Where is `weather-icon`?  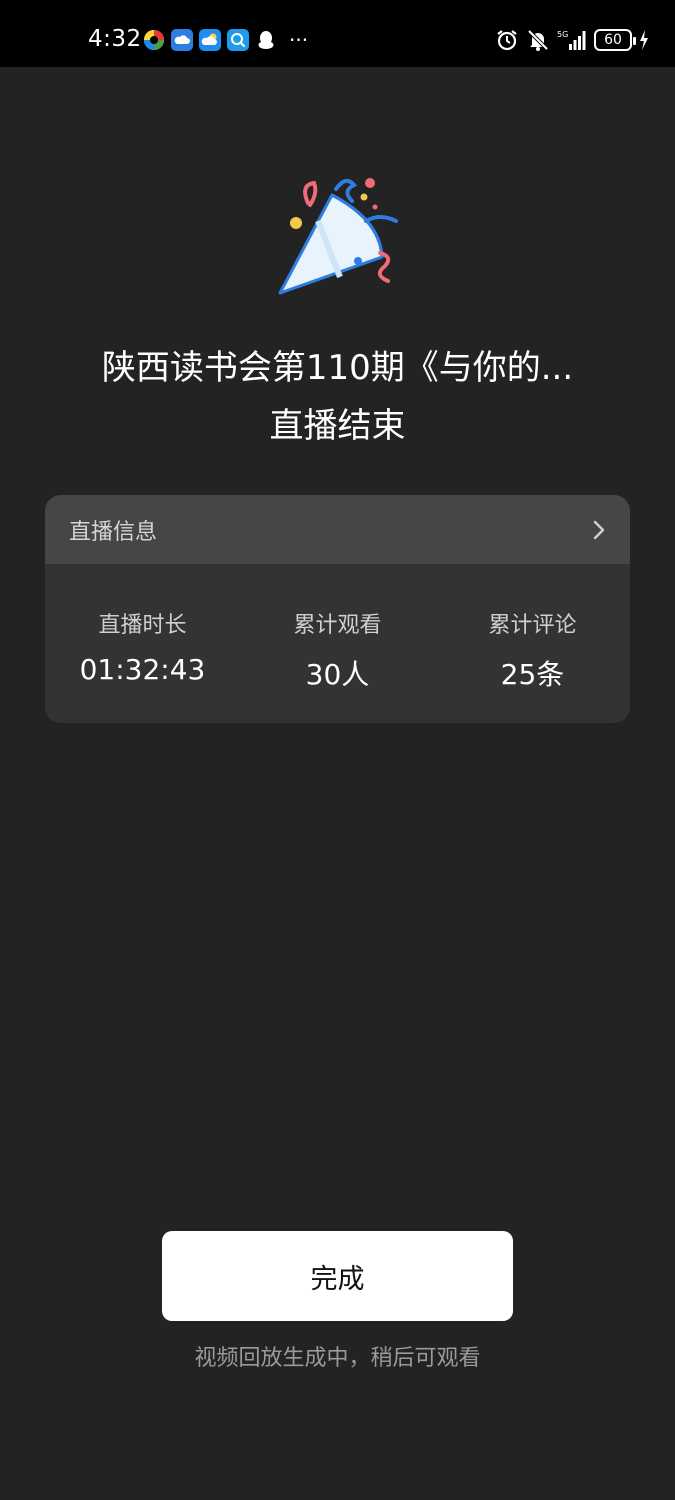
weather-icon is located at coordinates (210, 40).